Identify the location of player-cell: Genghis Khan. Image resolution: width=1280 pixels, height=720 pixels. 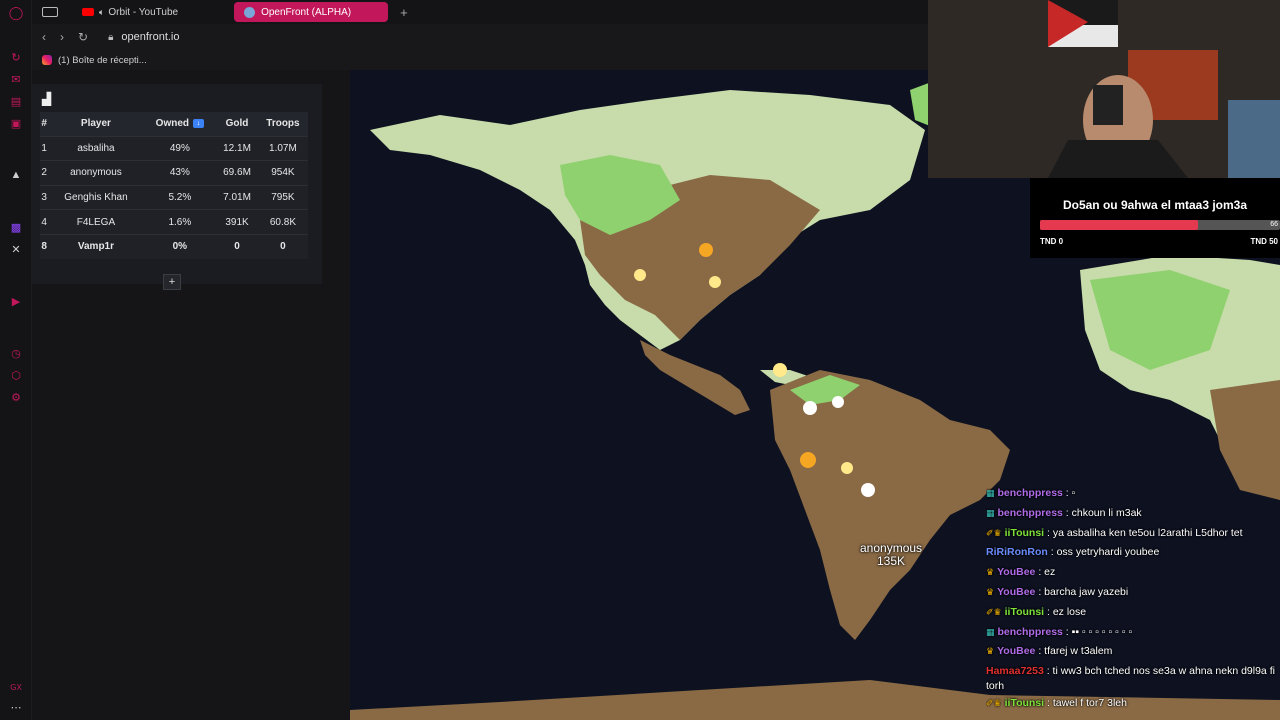
(96, 197).